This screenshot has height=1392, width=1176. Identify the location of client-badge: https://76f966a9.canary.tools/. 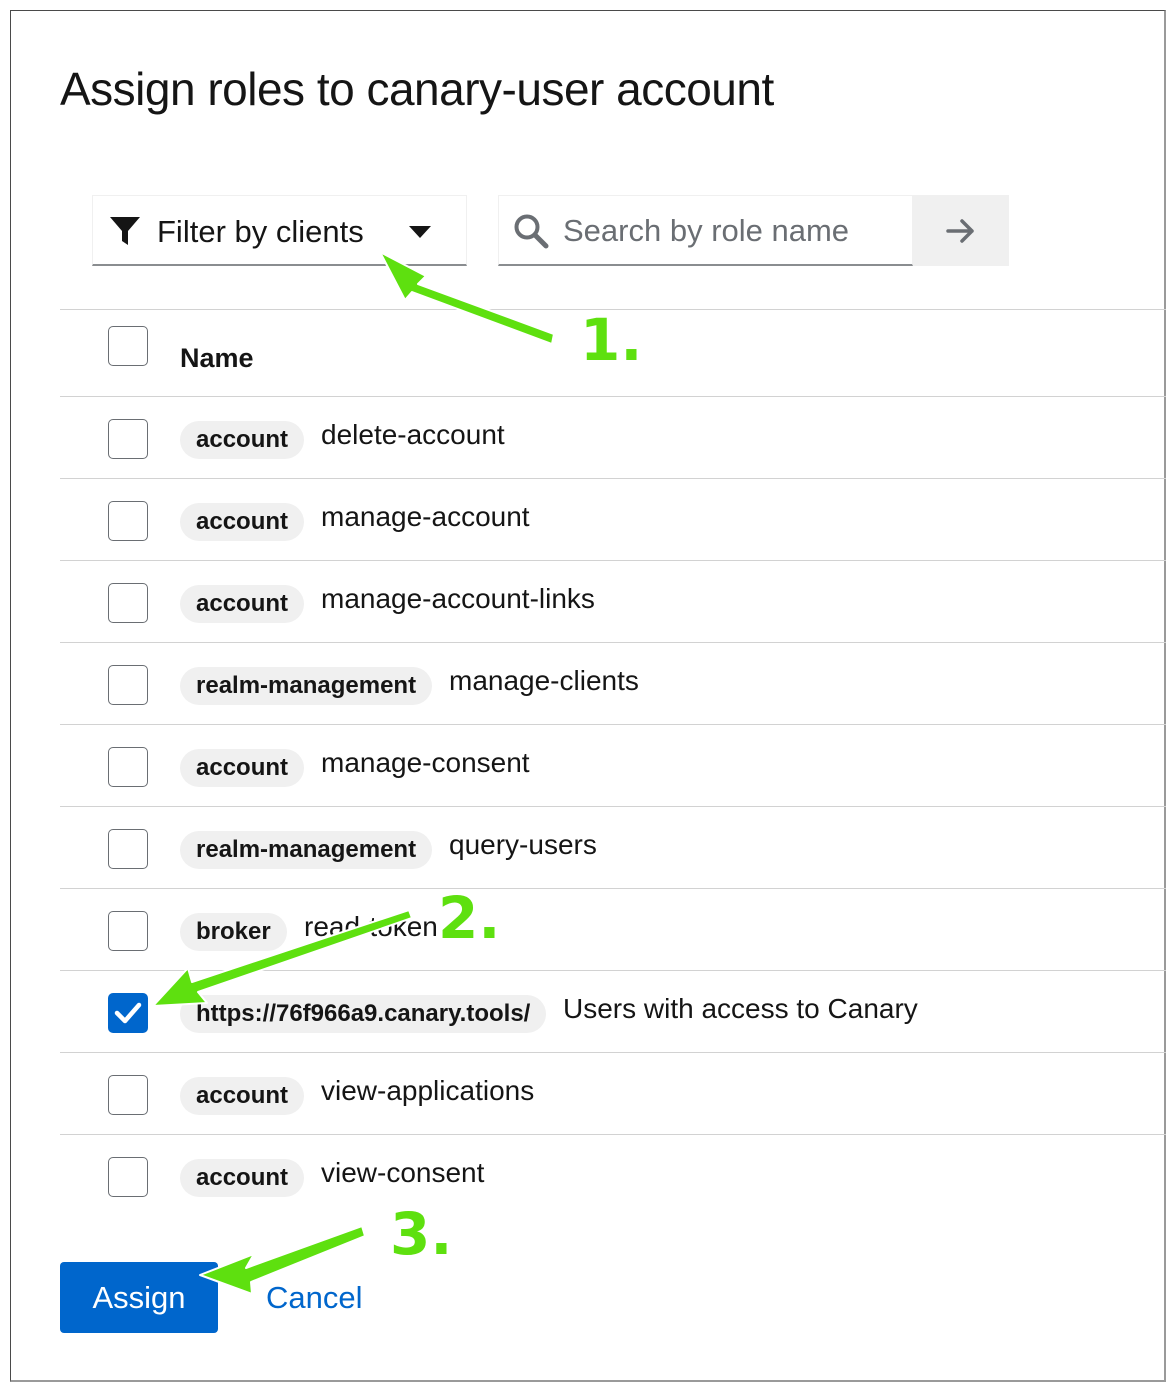
(363, 1014).